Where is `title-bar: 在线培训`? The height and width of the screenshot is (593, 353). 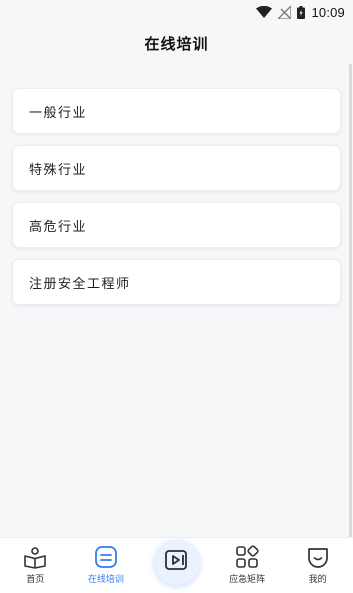
title-bar: 在线培训 is located at coordinates (176, 43).